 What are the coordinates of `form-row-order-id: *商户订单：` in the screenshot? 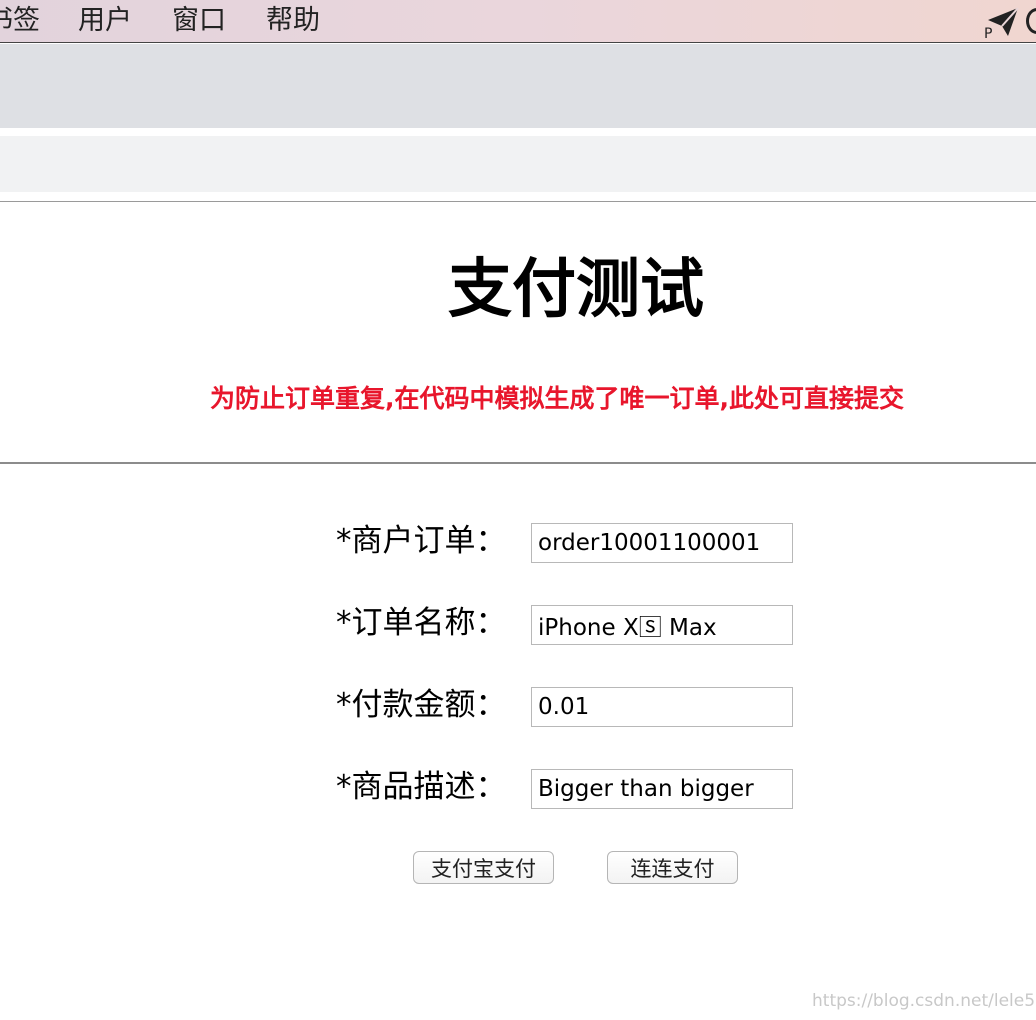 It's located at (518, 542).